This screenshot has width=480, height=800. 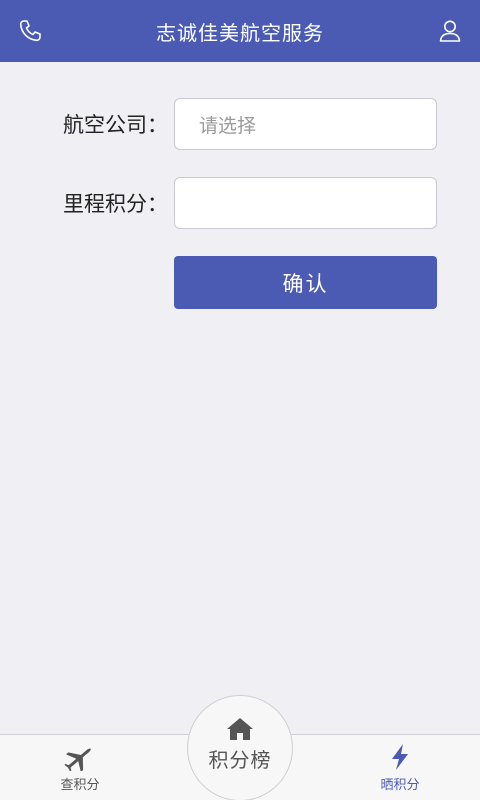 I want to click on tab-share-points-label: 晒积分, so click(x=400, y=785).